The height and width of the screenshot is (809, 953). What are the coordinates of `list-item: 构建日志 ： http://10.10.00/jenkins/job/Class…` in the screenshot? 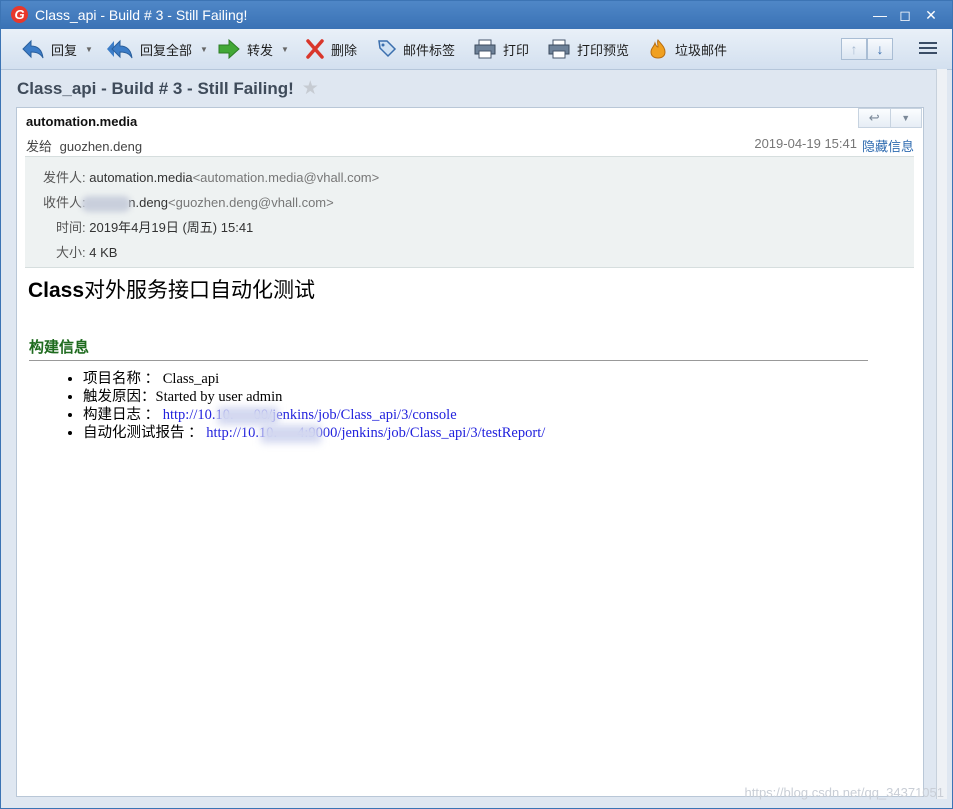 It's located at (314, 415).